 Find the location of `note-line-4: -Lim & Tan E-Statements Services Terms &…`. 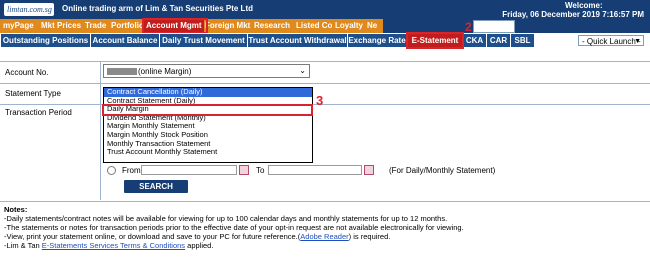

note-line-4: -Lim & Tan E-Statements Services Terms &… is located at coordinates (234, 245).